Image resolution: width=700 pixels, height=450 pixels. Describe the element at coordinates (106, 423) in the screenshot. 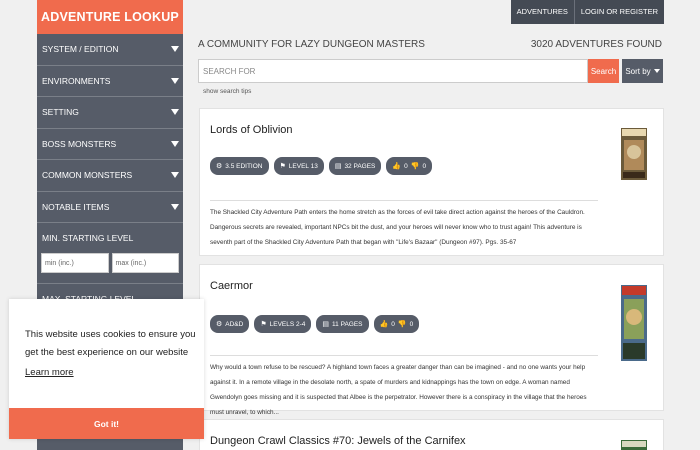

I see `cookie-accept-button: Got it!` at that location.